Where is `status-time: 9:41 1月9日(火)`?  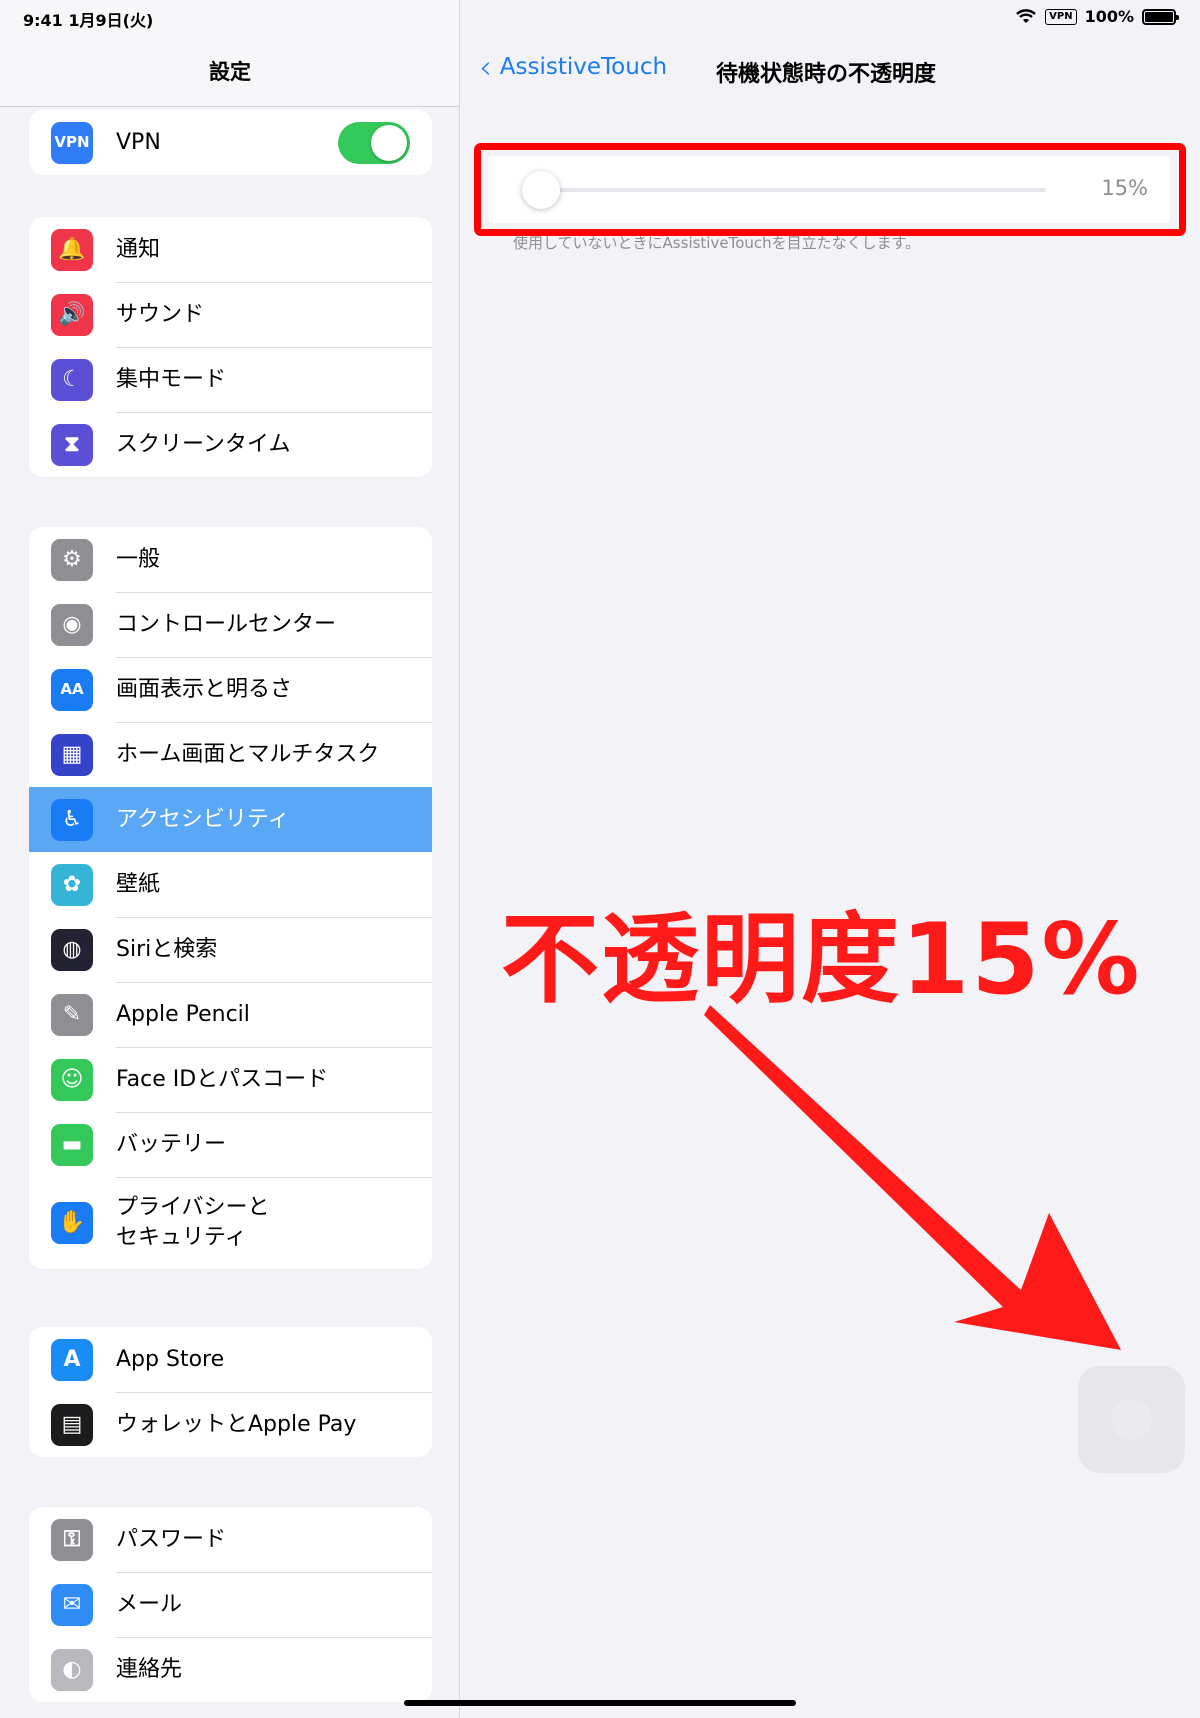
status-time: 9:41 1月9日(火) is located at coordinates (88, 20).